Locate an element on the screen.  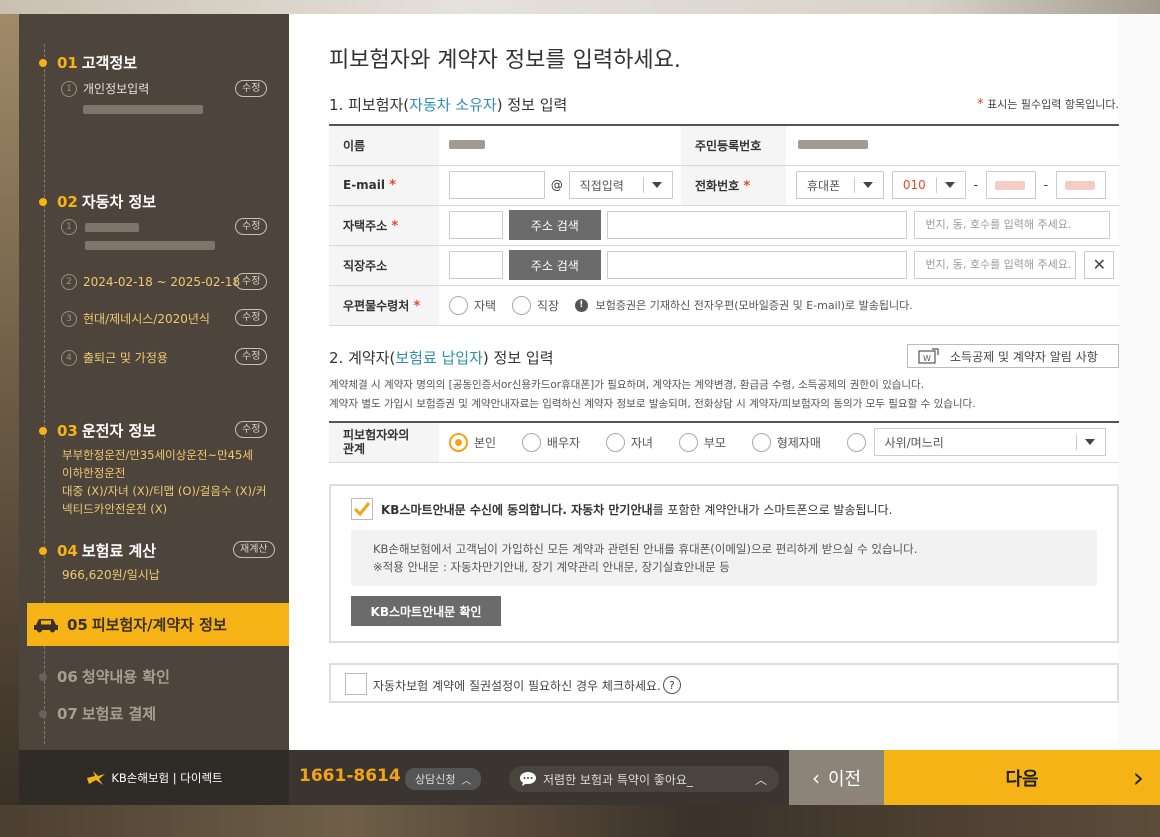
work-address-search-button: 주소 검색 is located at coordinates (554, 265).